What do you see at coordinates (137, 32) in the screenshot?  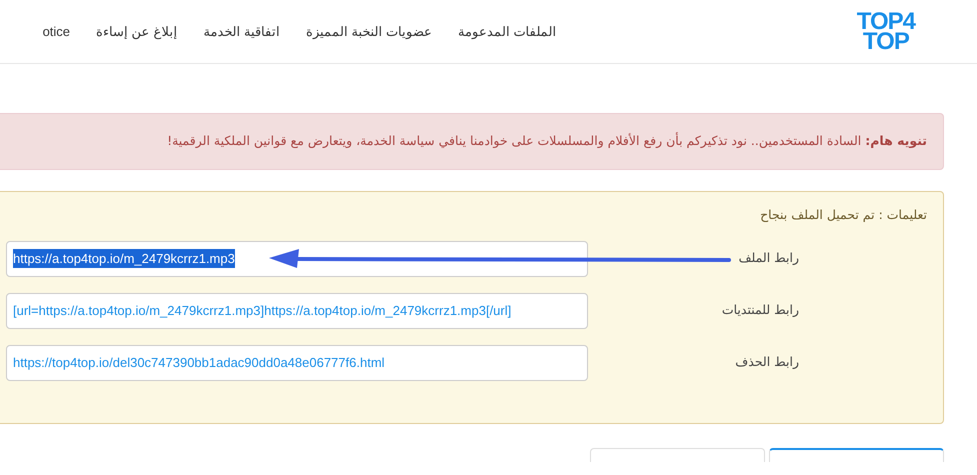 I see `nav-link: إبلاغ عن إساءة` at bounding box center [137, 32].